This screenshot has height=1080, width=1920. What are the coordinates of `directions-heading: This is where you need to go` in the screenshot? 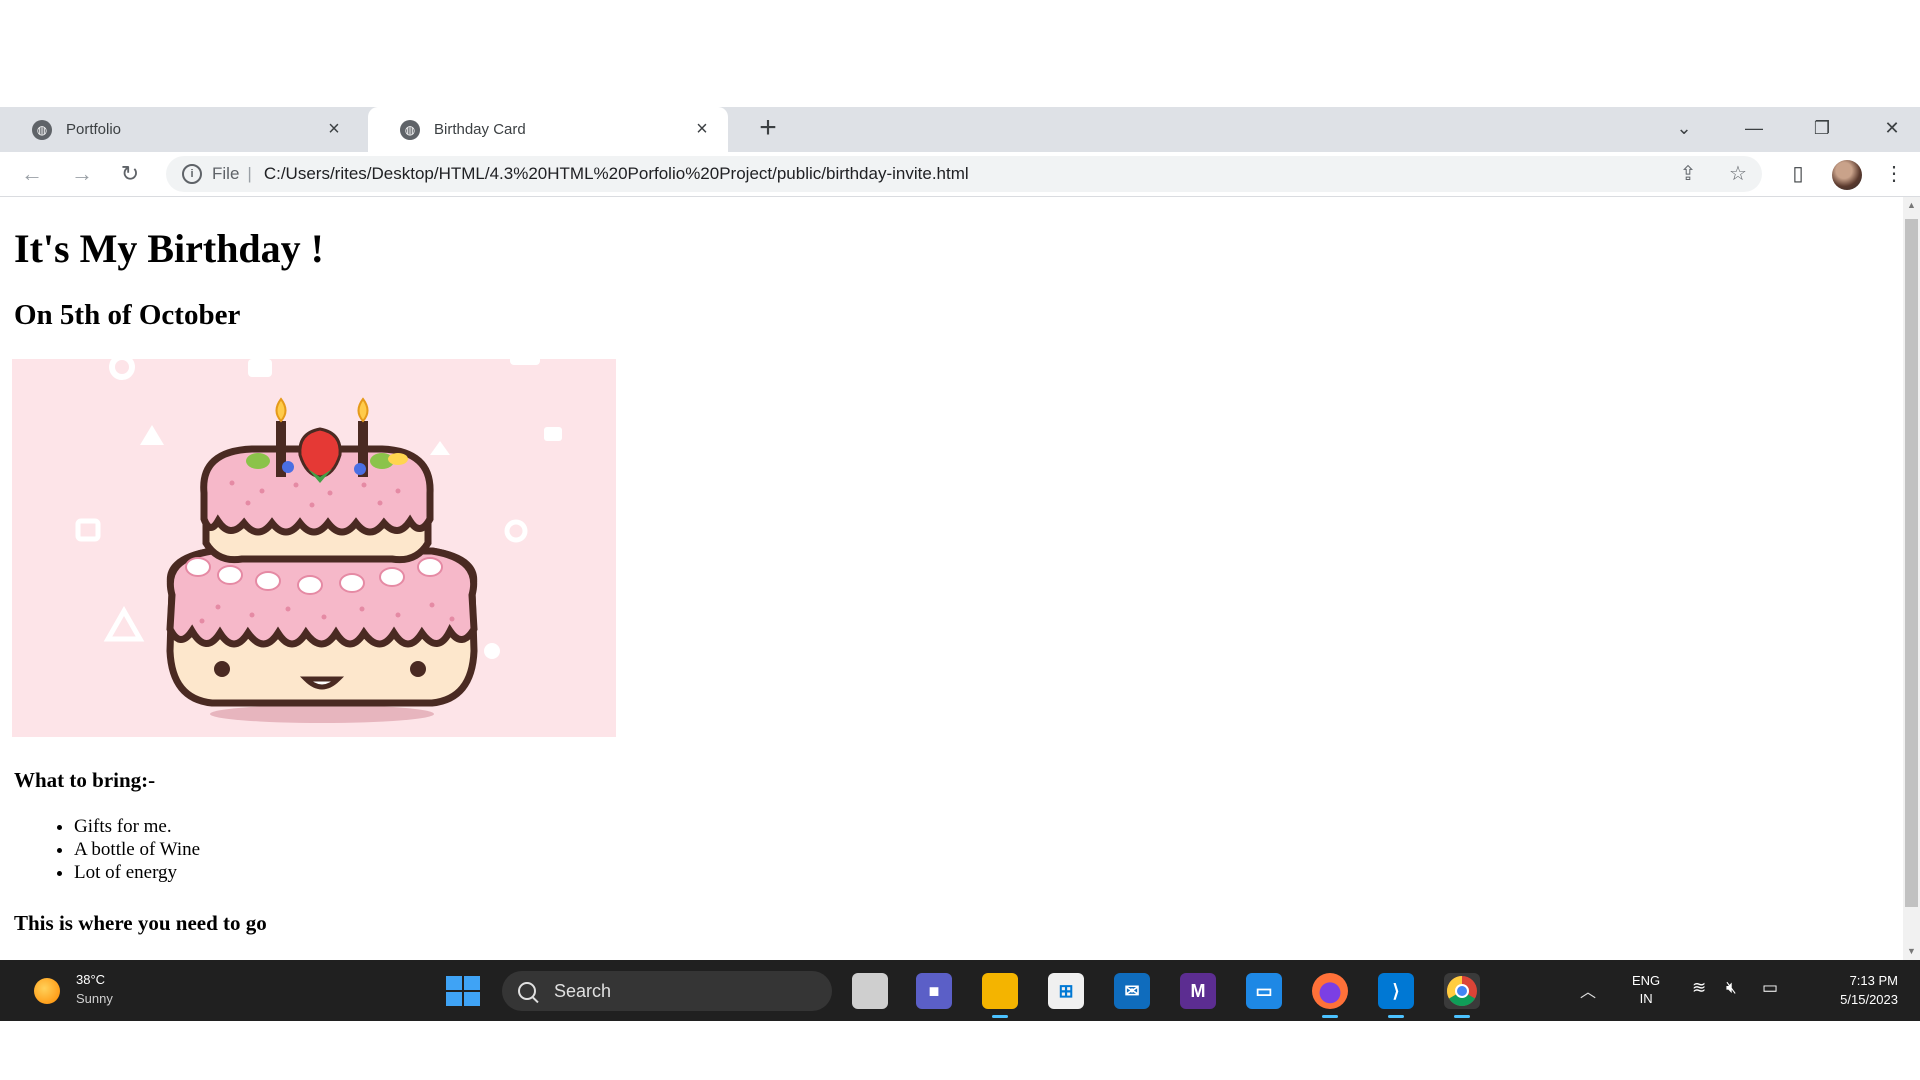 It's located at (140, 923).